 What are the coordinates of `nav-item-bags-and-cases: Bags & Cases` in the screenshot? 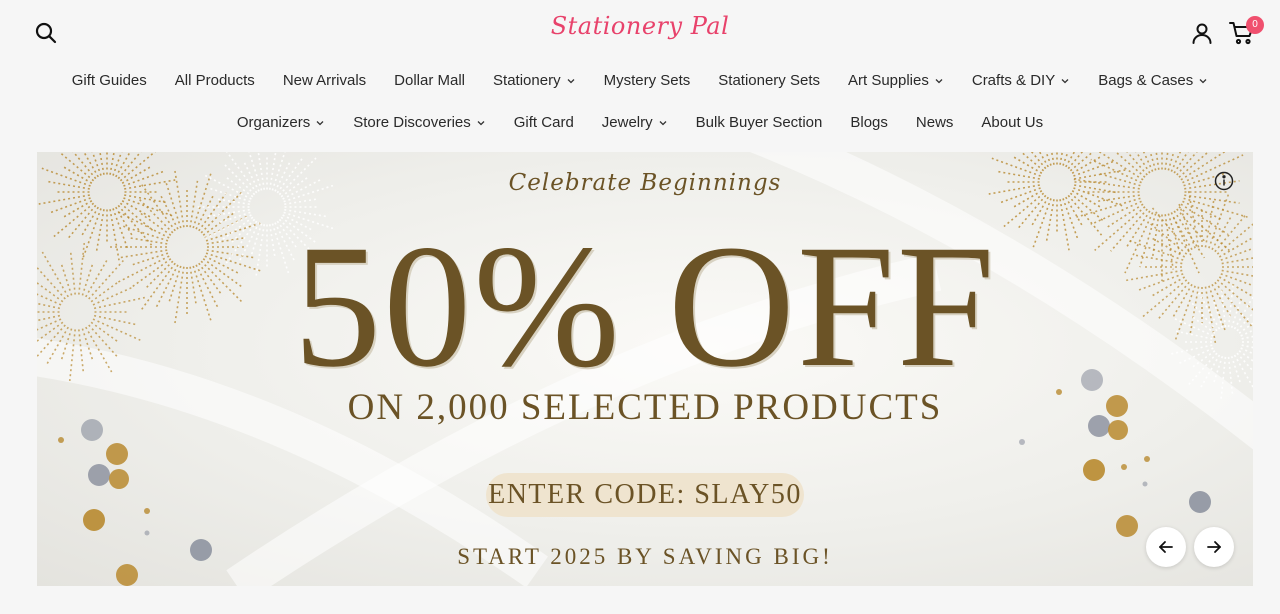 It's located at (1153, 81).